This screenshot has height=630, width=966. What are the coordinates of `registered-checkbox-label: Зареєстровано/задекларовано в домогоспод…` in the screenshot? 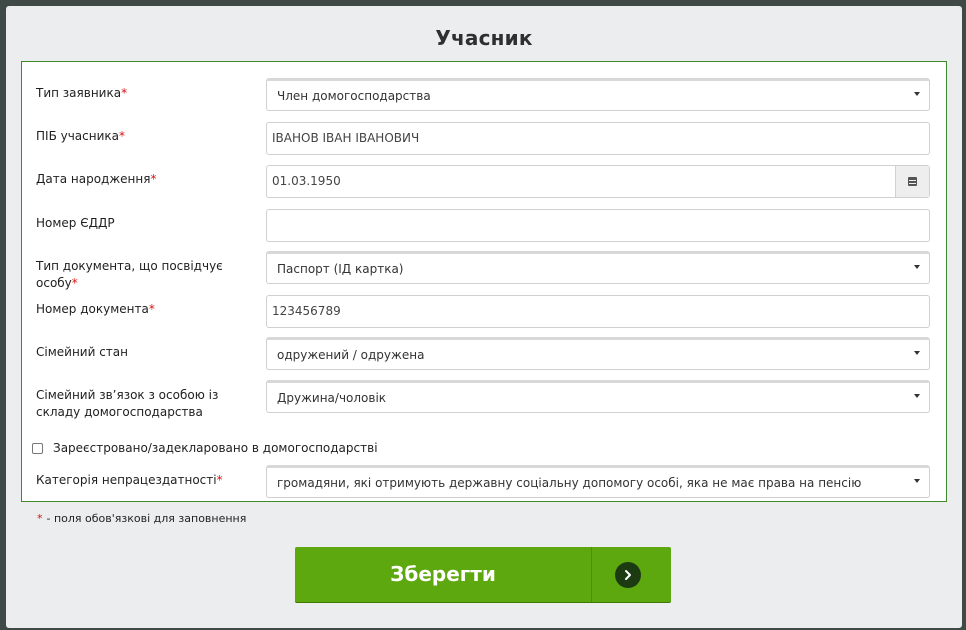 It's located at (215, 448).